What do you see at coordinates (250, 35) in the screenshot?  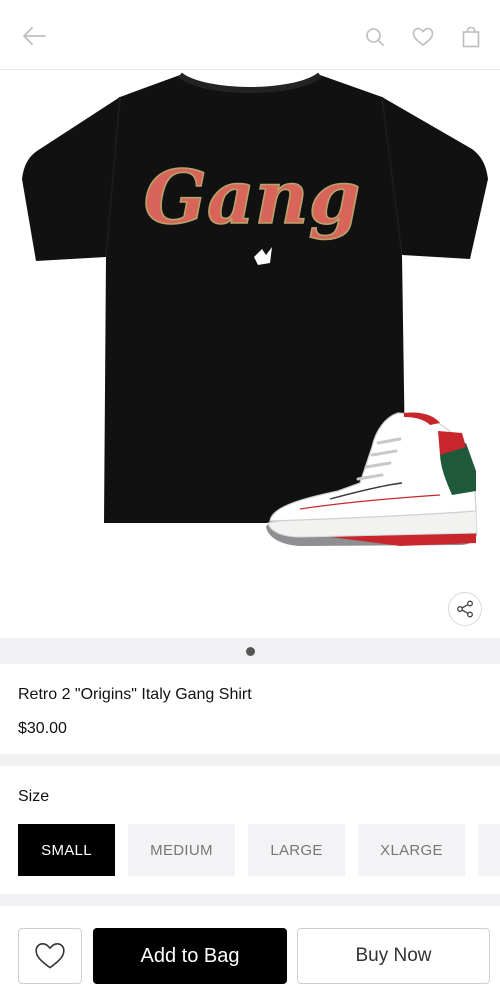 I see `top-bar` at bounding box center [250, 35].